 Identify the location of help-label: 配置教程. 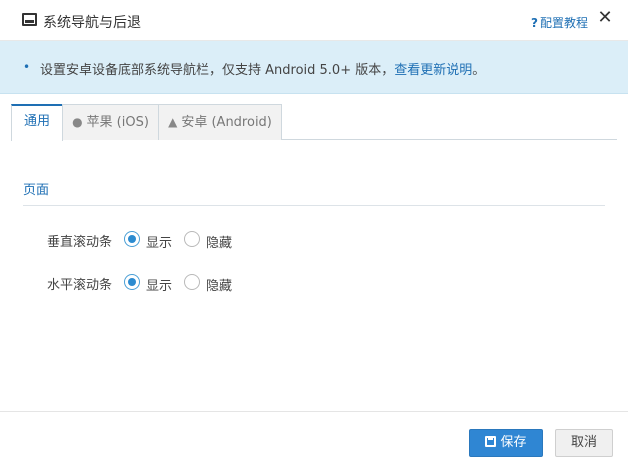
(563, 23).